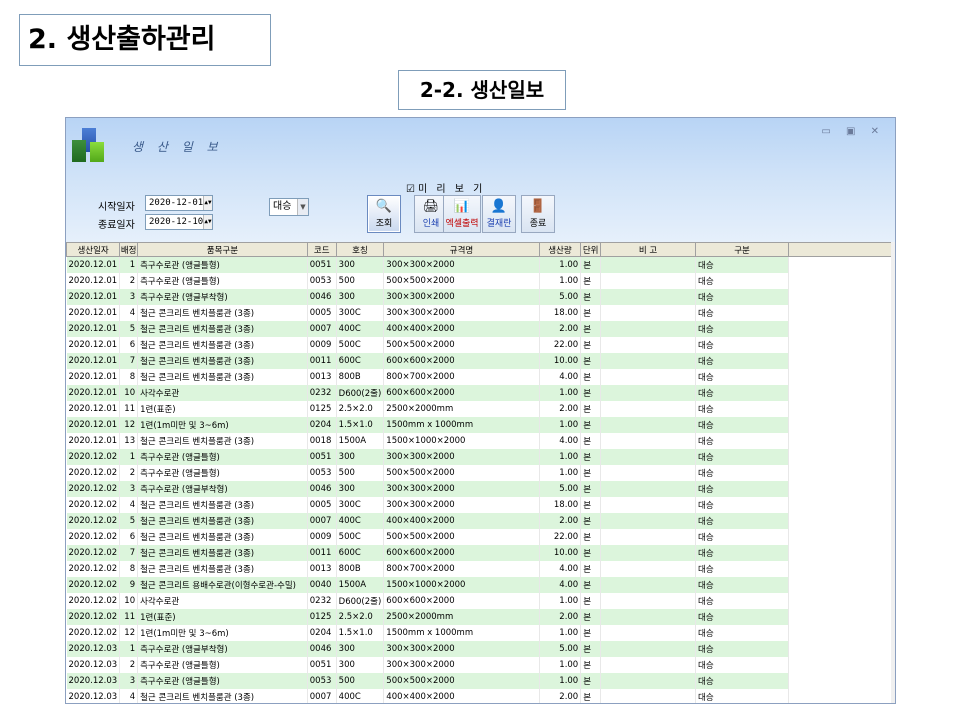 This screenshot has width=960, height=720. Describe the element at coordinates (560, 392) in the screenshot. I see `table-cell: 1.00` at that location.